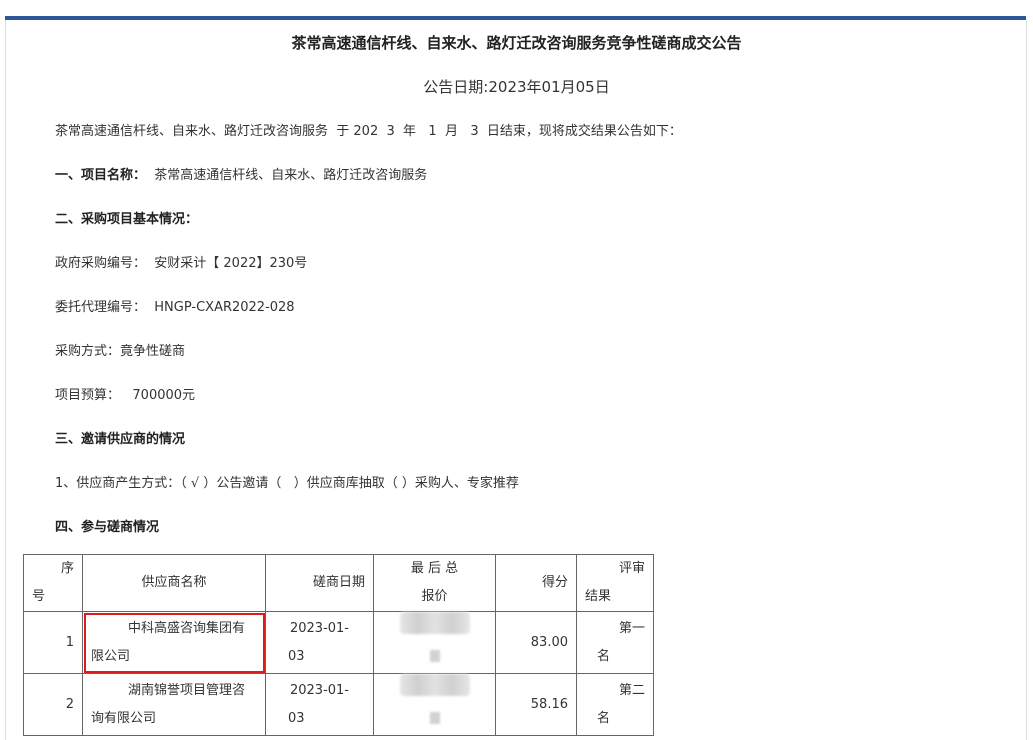 This screenshot has height=740, width=1033. Describe the element at coordinates (615, 704) in the screenshot. I see `row-result: 第二名` at that location.